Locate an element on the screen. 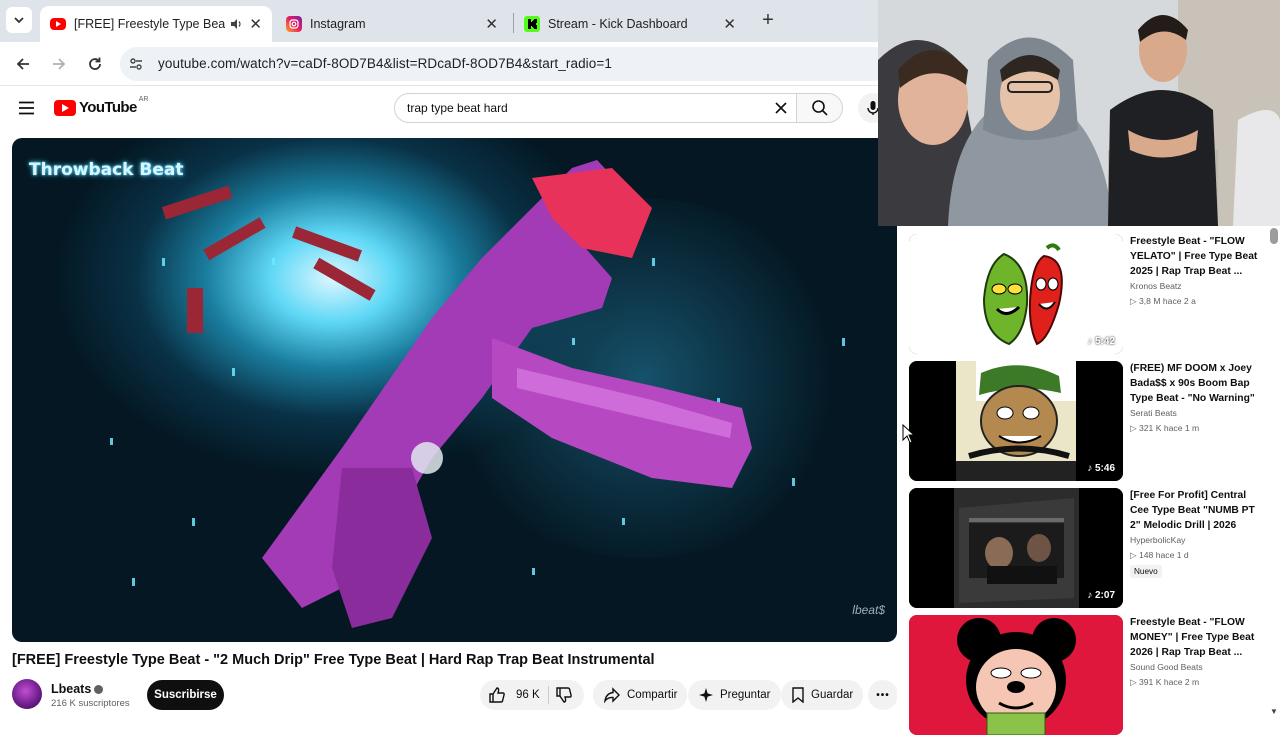 This screenshot has width=1280, height=735. thumbs-up-icon is located at coordinates (497, 695).